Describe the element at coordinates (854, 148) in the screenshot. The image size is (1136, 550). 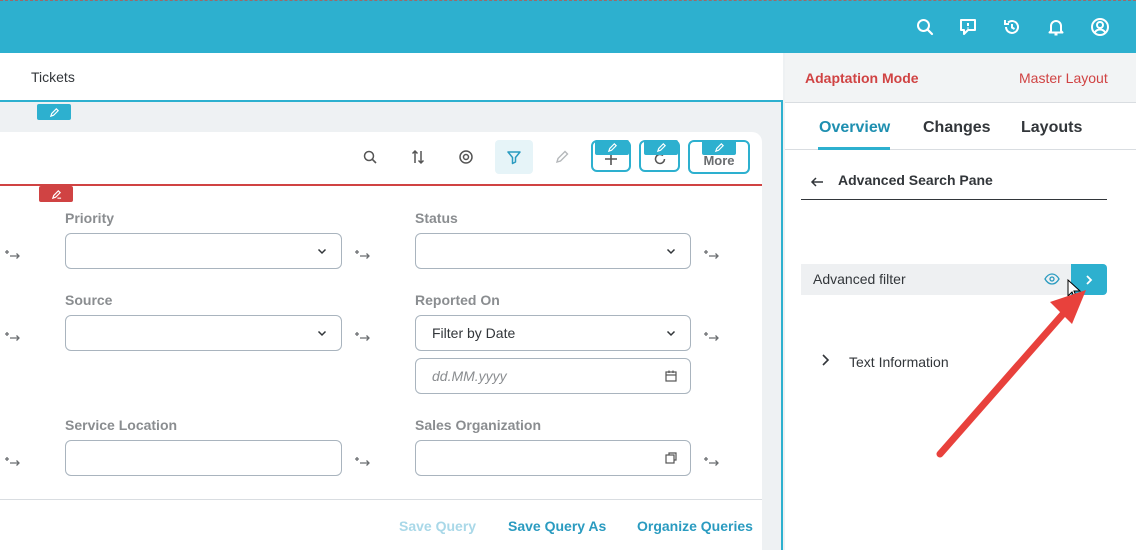
I see `active-tab-indicator` at that location.